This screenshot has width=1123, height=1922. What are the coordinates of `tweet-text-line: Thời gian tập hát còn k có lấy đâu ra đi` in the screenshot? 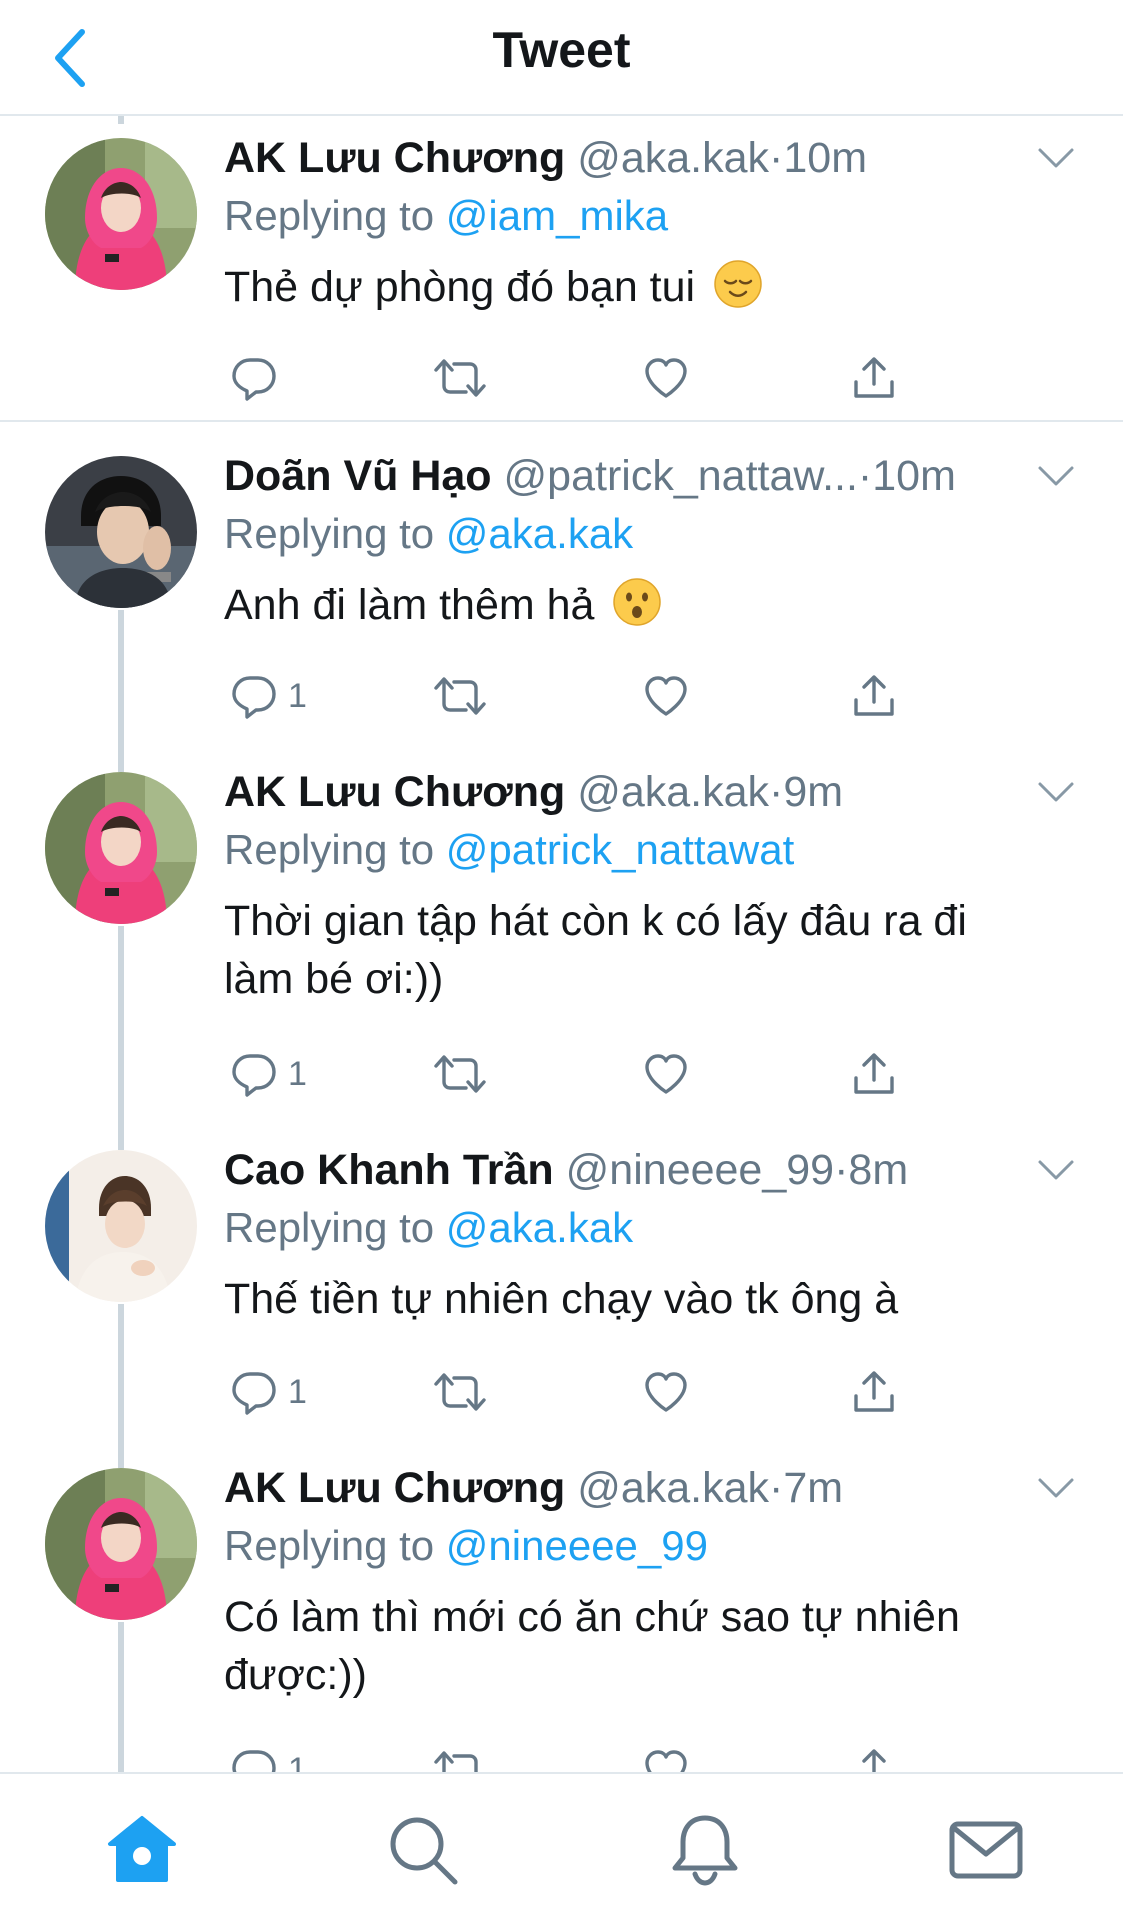 It's located at (595, 921).